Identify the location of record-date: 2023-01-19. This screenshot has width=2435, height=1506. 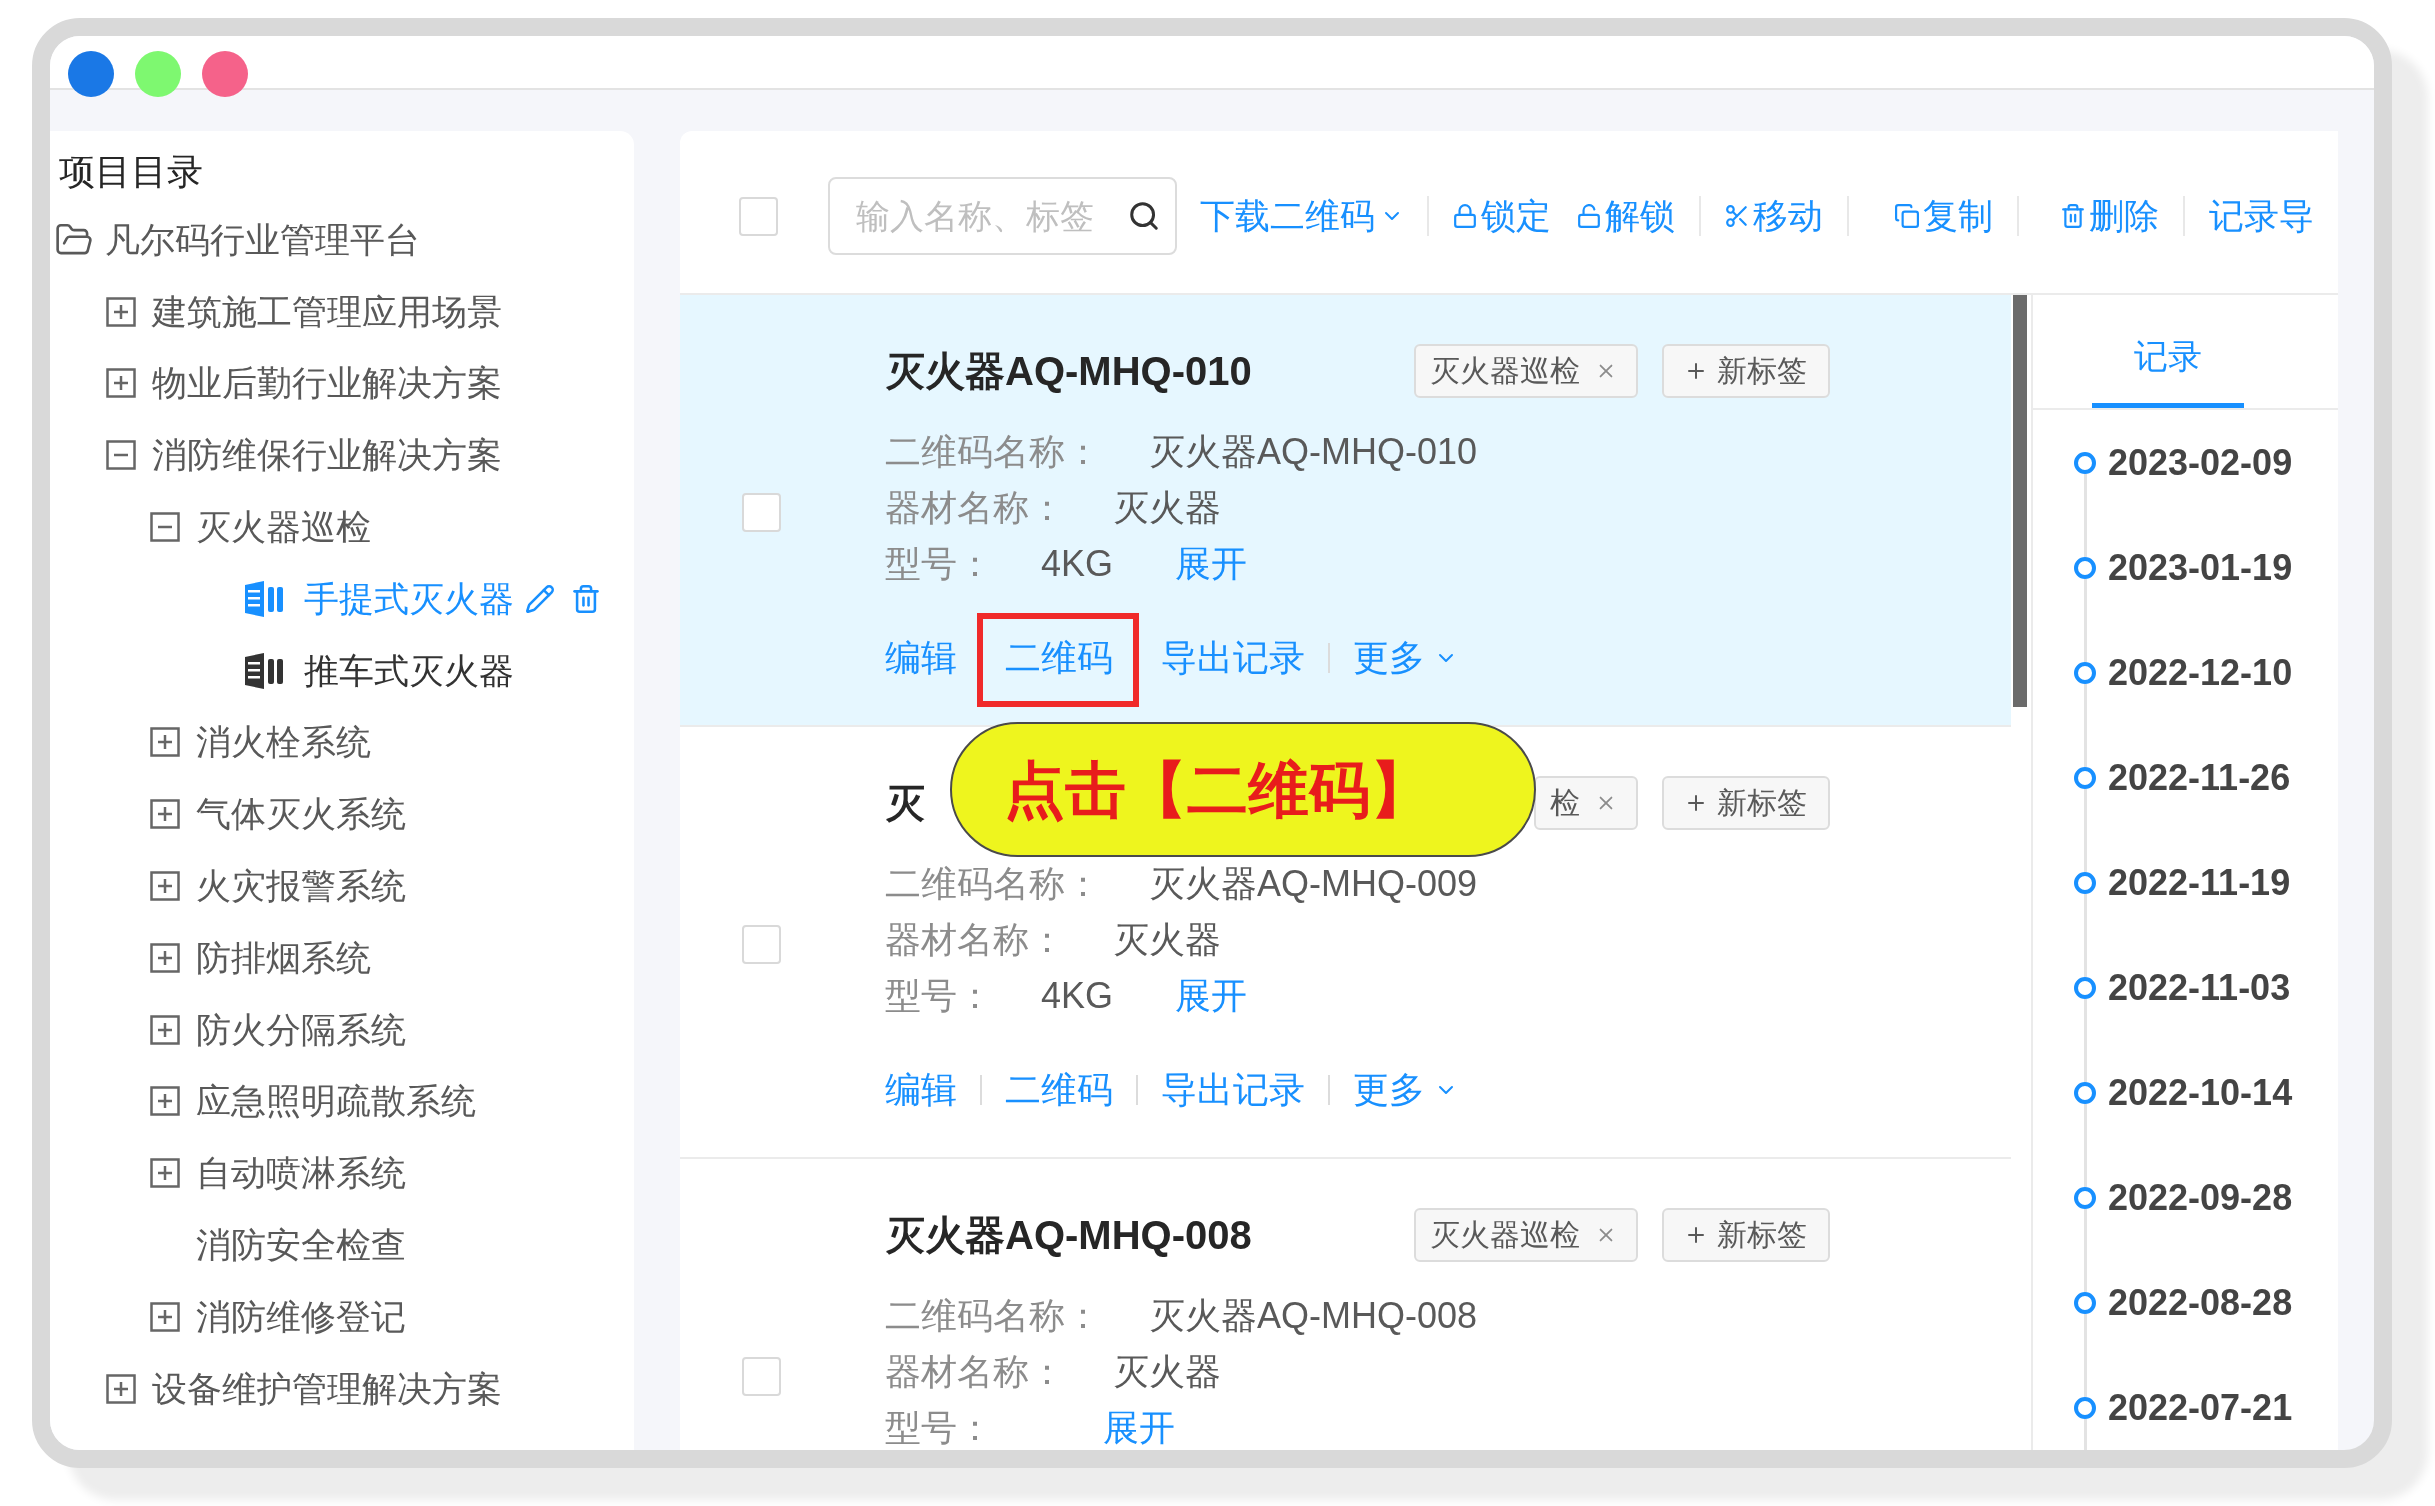
(2200, 567).